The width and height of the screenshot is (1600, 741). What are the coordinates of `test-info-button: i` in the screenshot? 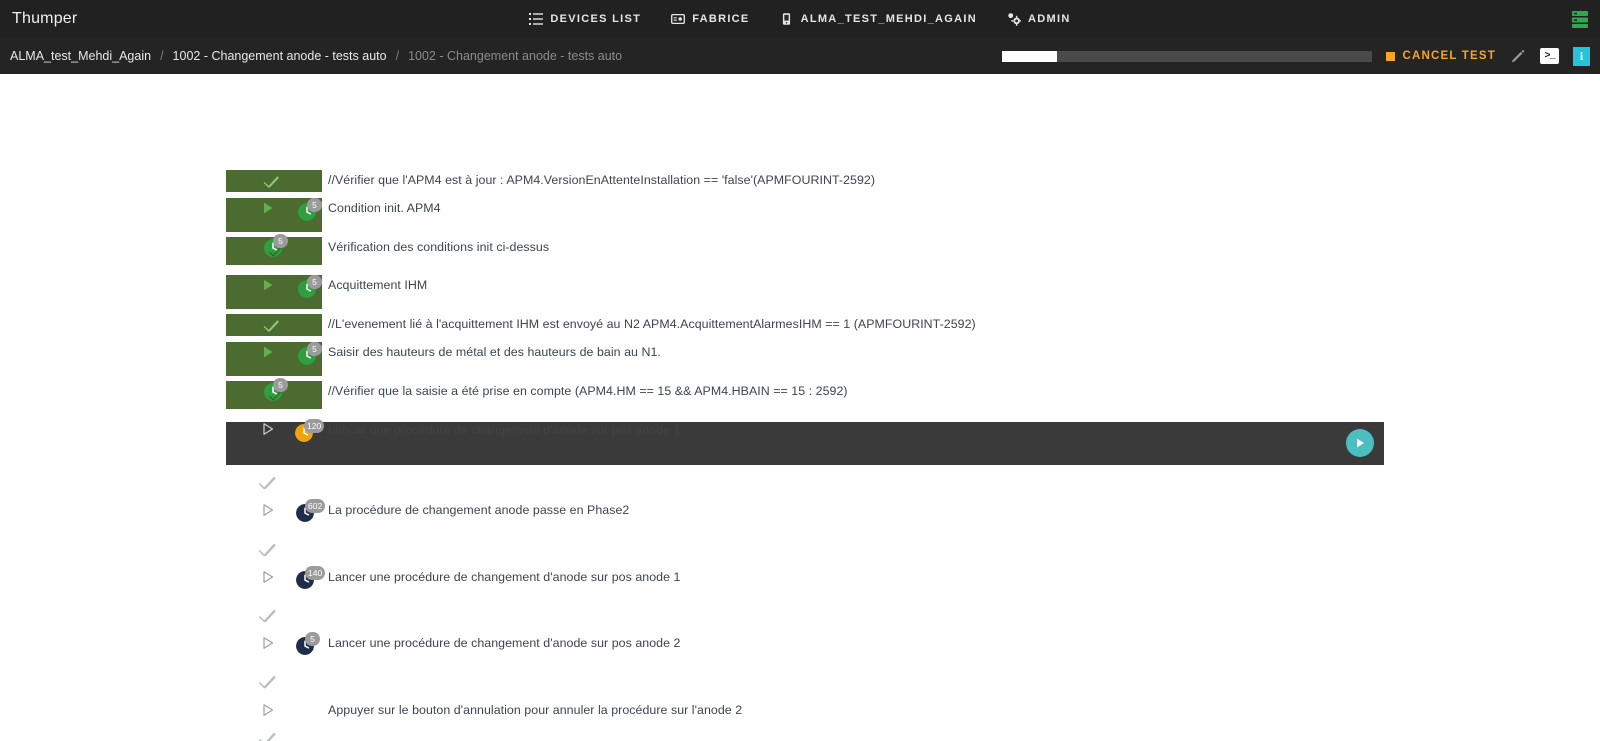 It's located at (1581, 56).